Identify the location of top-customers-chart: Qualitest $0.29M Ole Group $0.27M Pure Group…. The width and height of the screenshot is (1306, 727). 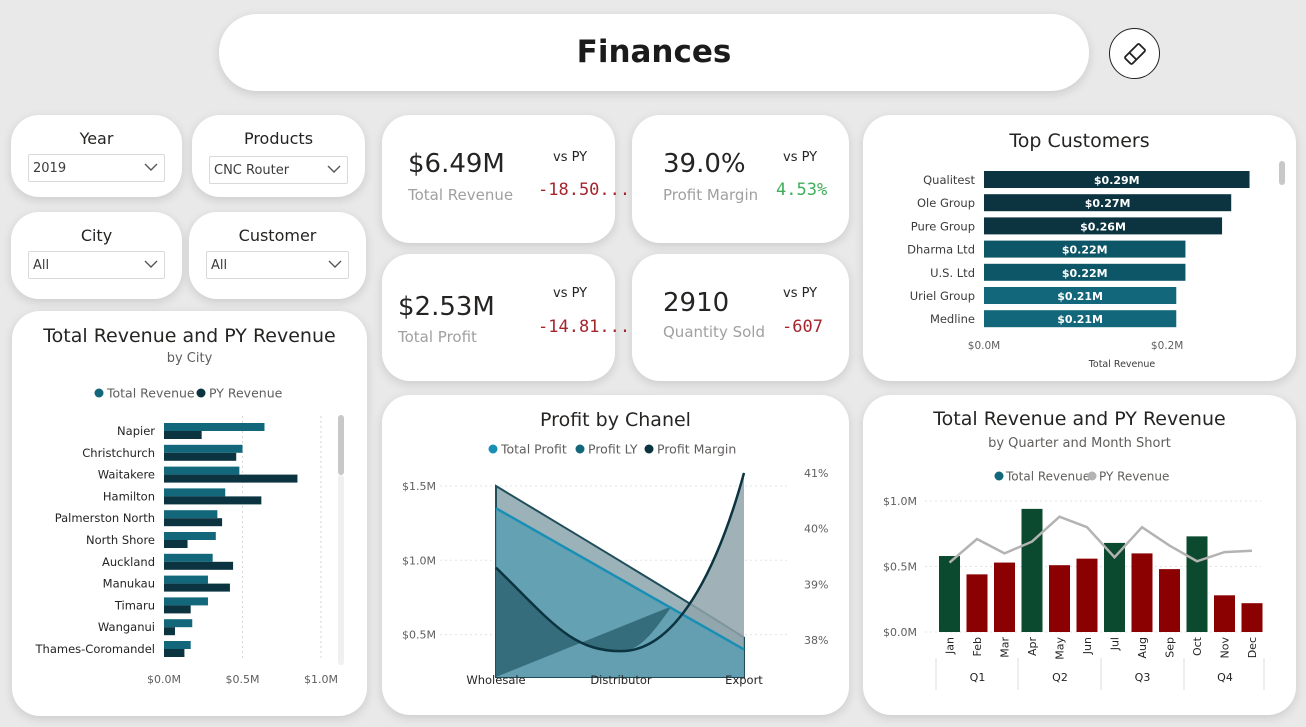
(1096, 265).